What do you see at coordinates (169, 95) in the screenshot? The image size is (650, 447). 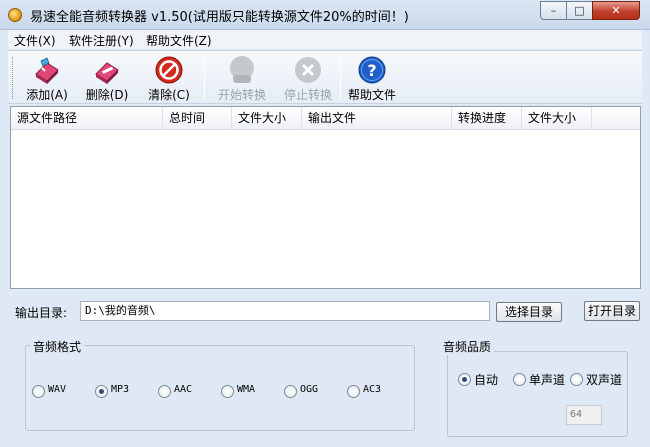 I see `clear-label: 清除(C)` at bounding box center [169, 95].